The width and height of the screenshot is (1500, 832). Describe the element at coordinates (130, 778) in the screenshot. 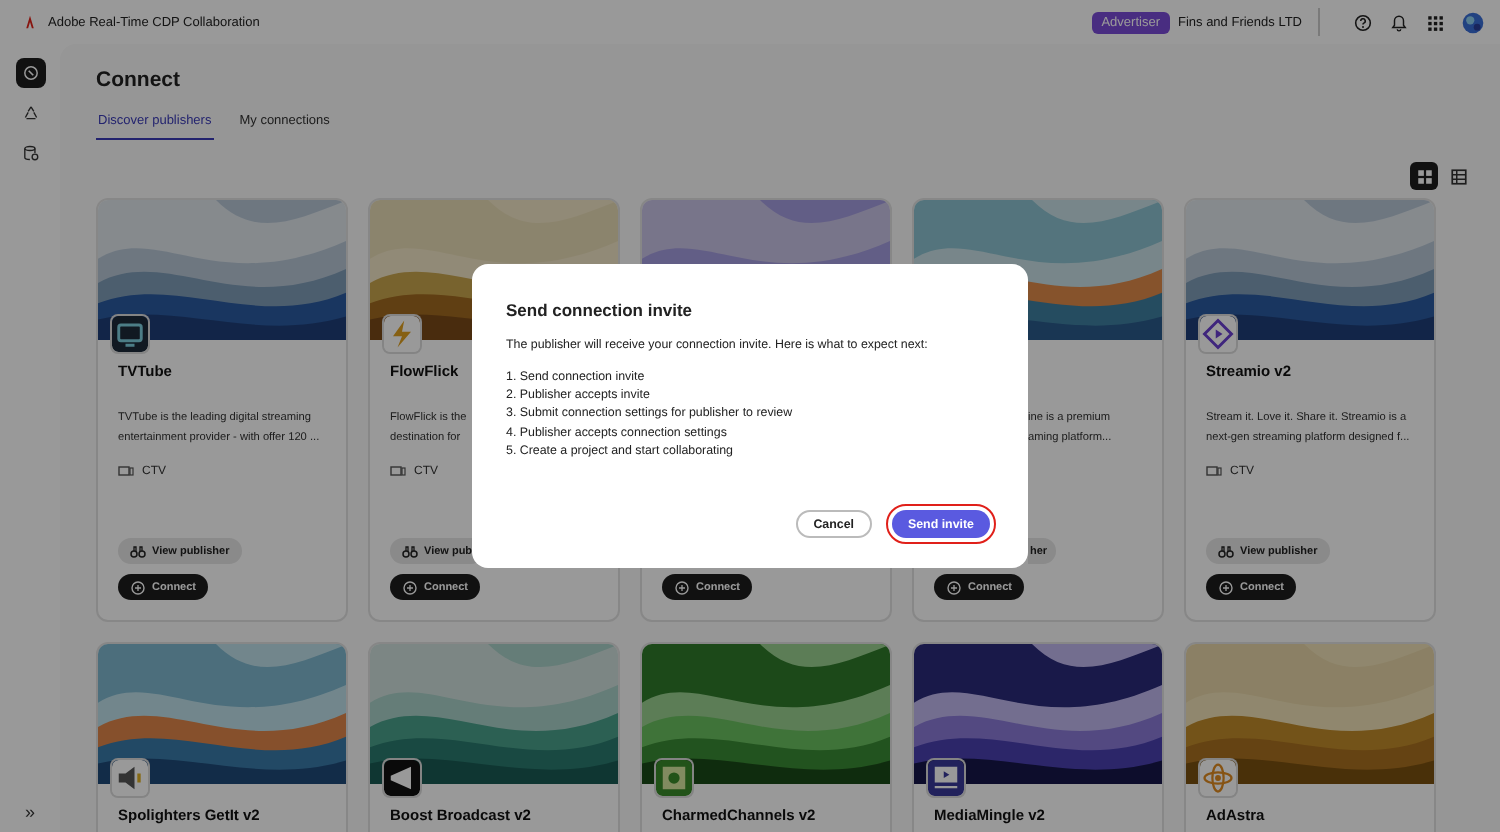

I see `speaker-icon` at that location.